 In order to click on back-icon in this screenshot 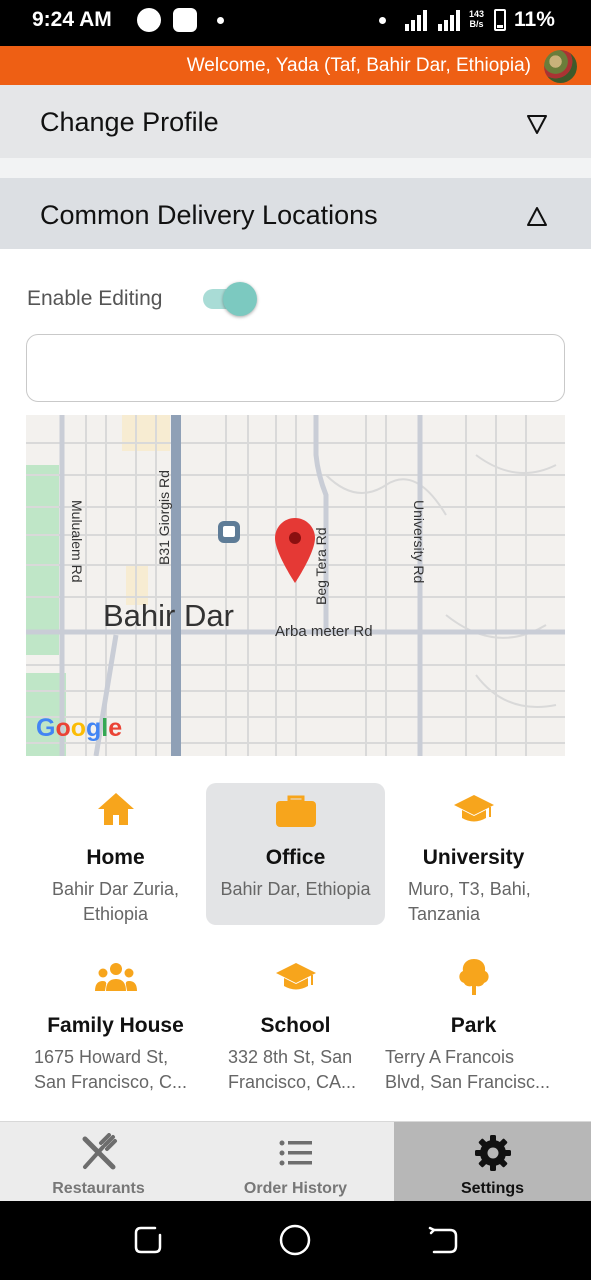, I will do `click(443, 1240)`.